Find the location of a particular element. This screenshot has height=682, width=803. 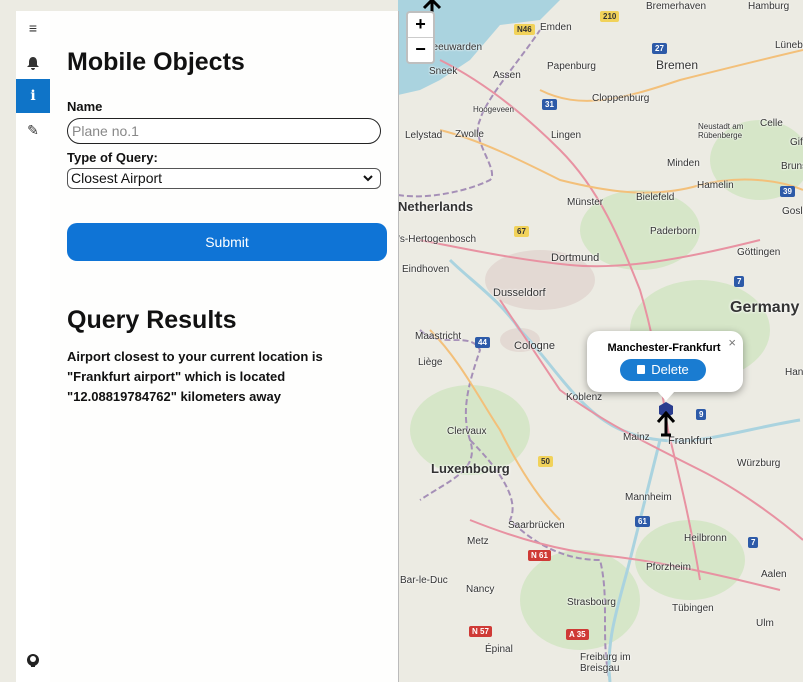

menu-icon: ≡ is located at coordinates (33, 28).